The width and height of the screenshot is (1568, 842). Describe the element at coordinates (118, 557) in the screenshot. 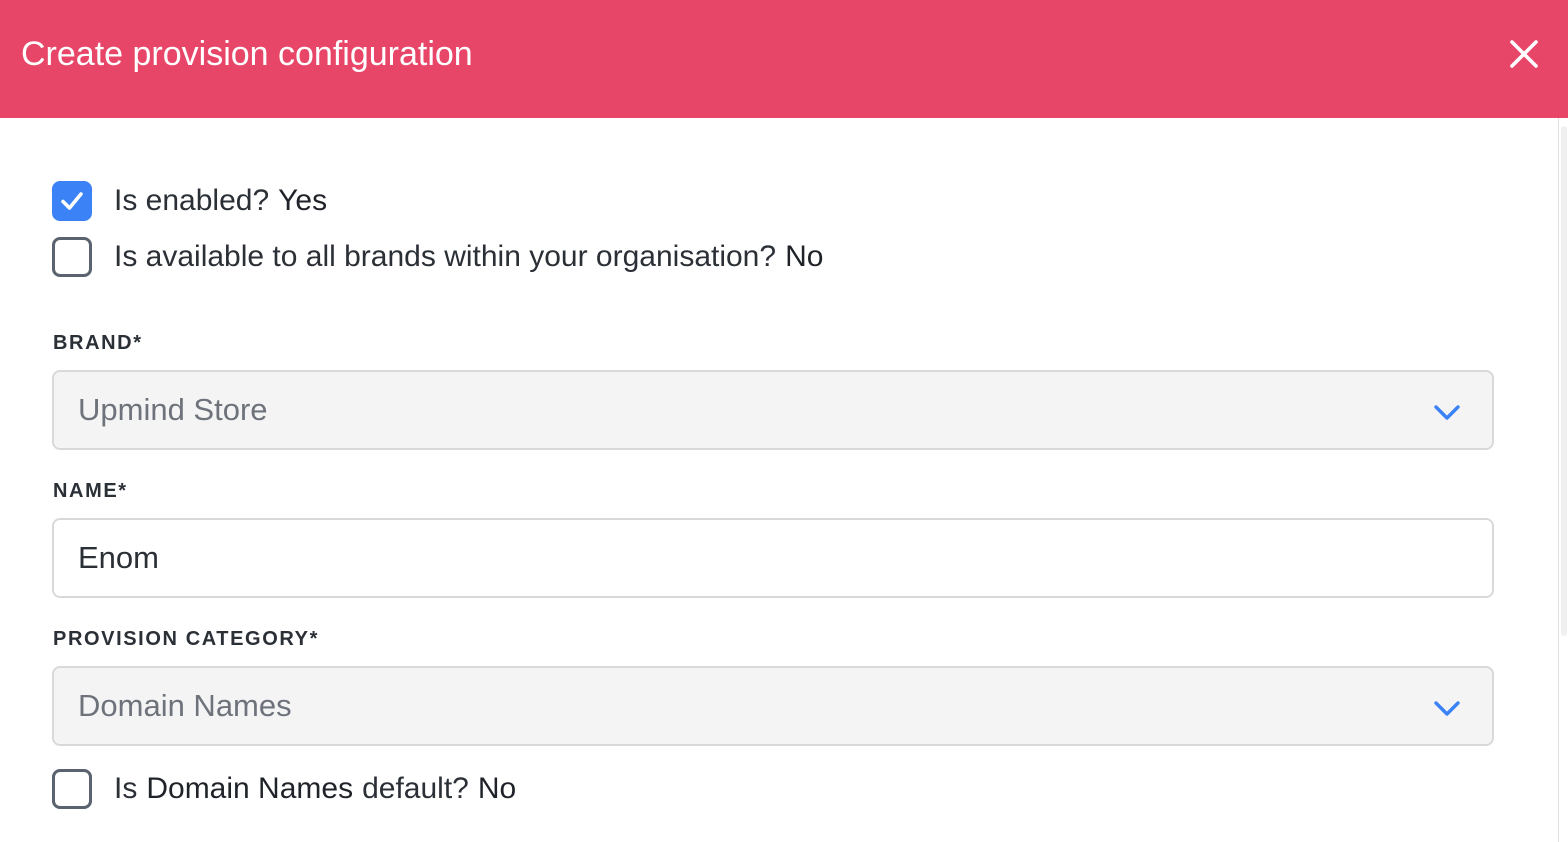

I see `name-input-value: Enom` at that location.